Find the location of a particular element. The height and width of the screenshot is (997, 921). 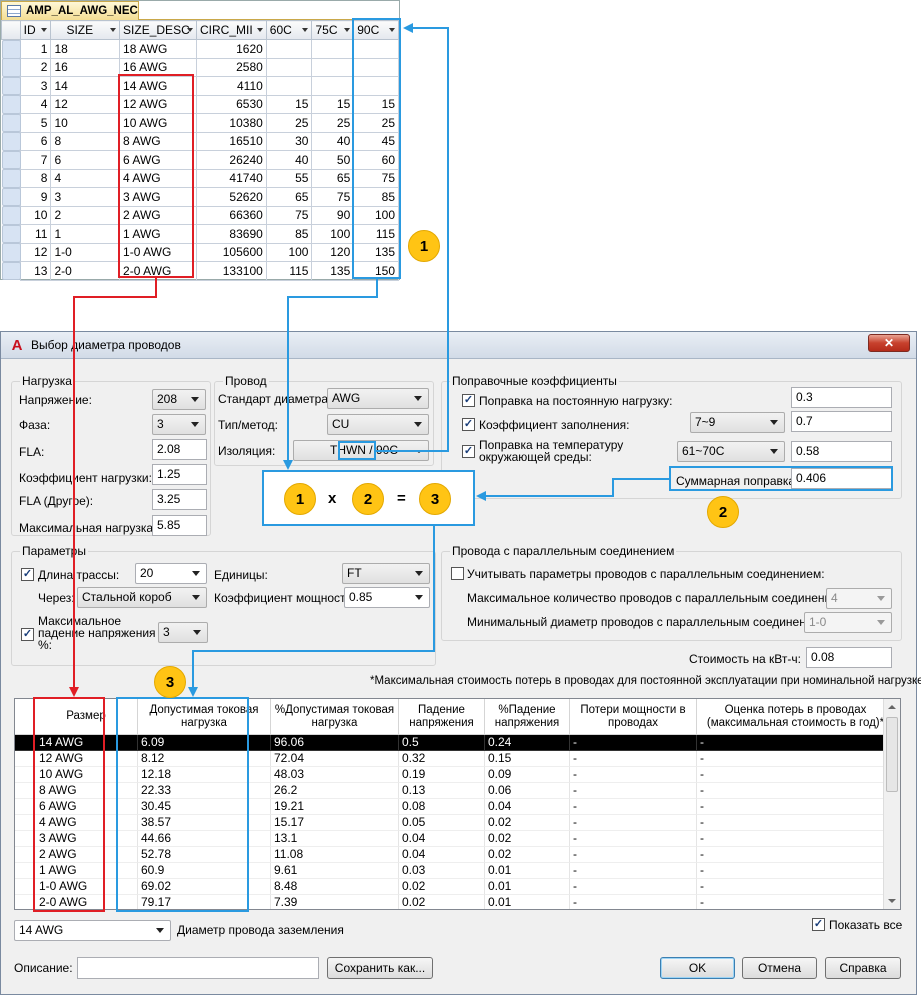

datasheet-row: 13 2-0 2-0 AWG 133100 115 135 150 is located at coordinates (200, 271).